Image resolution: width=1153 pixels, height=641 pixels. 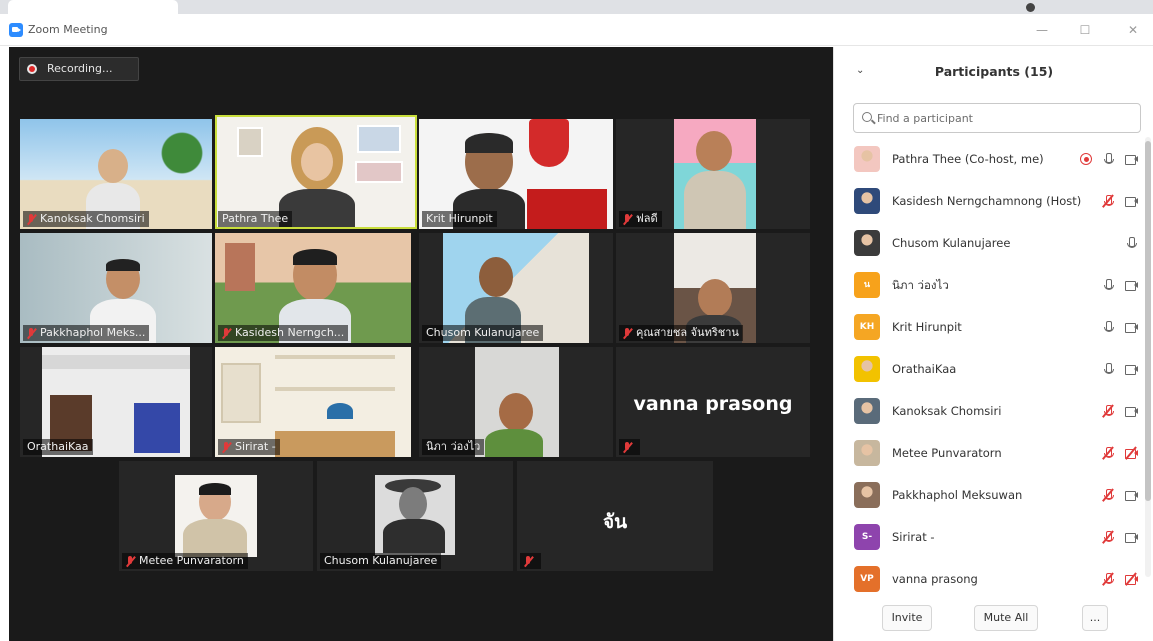 What do you see at coordinates (681, 333) in the screenshot?
I see `tile-name-label: คุณสายชล จันทริชาน` at bounding box center [681, 333].